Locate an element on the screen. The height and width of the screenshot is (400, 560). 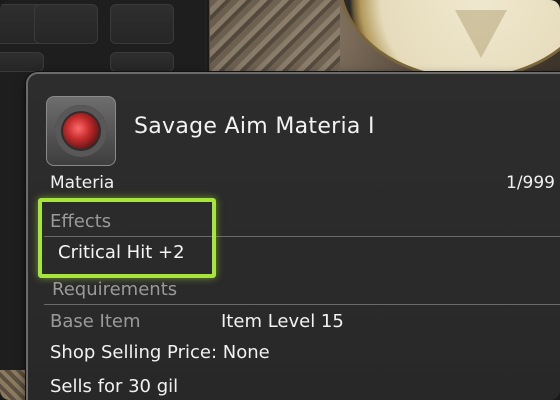
item-icon-frame is located at coordinates (81, 131).